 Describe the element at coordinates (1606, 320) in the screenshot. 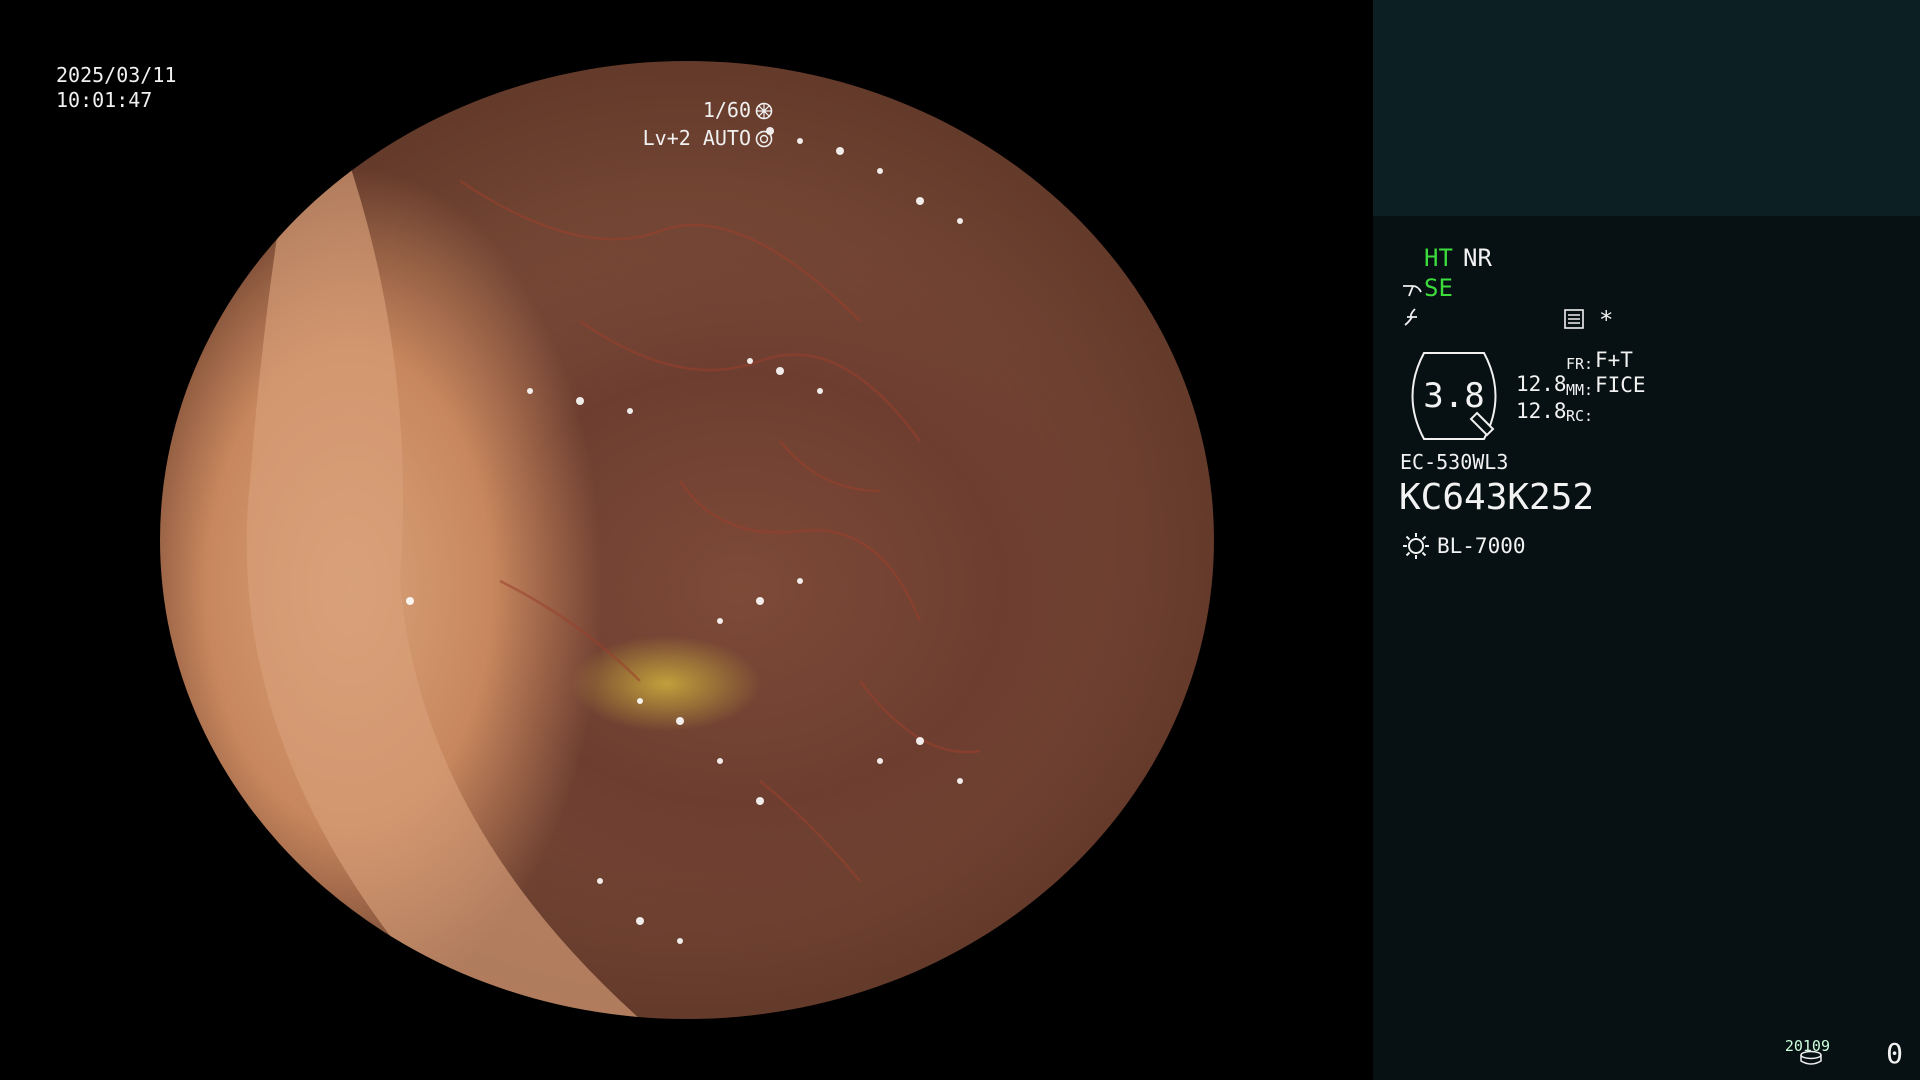

I see `asterisk-indicator: *` at that location.